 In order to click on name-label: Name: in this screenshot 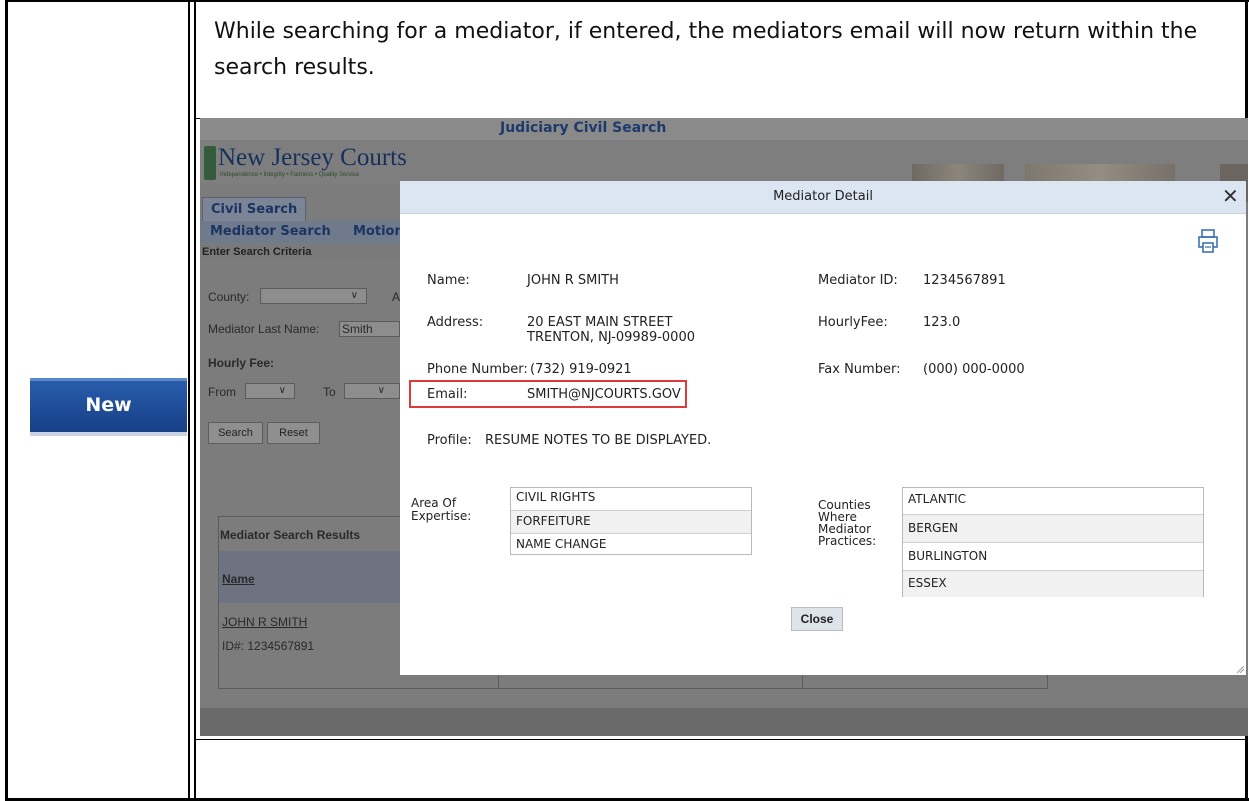, I will do `click(448, 280)`.